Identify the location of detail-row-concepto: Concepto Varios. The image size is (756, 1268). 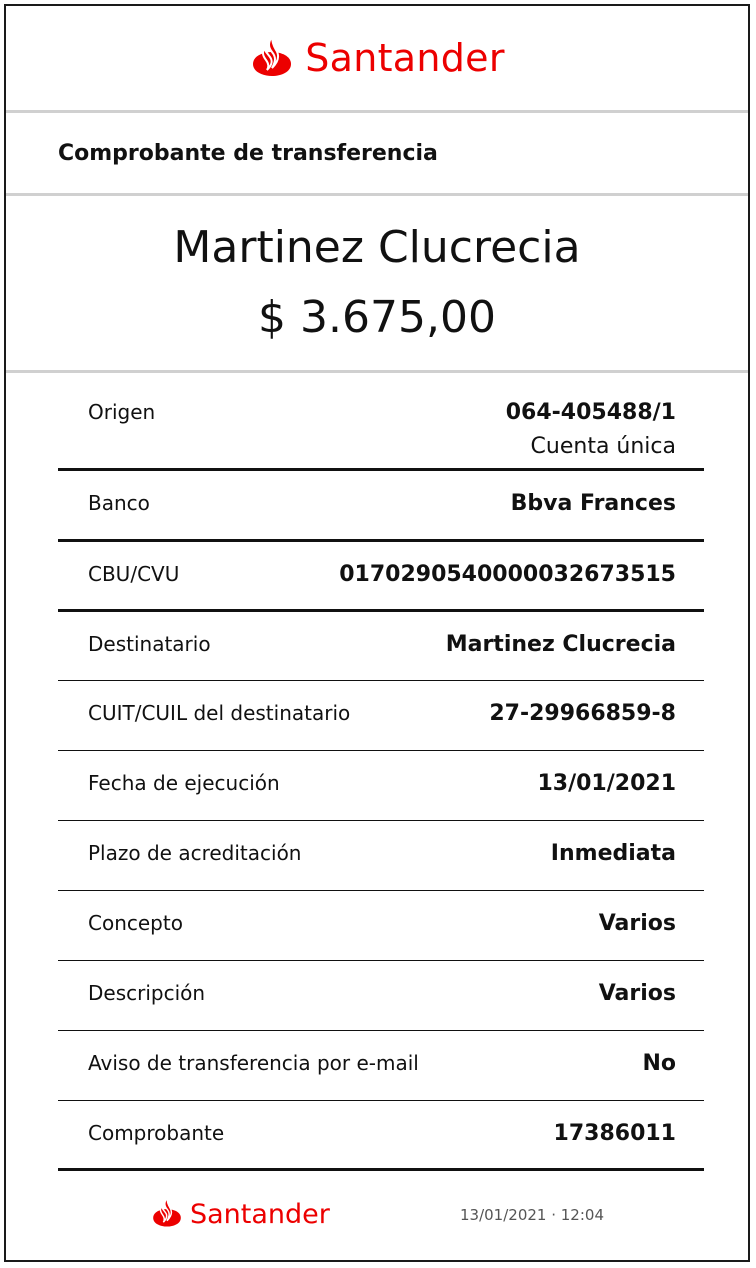
(381, 925).